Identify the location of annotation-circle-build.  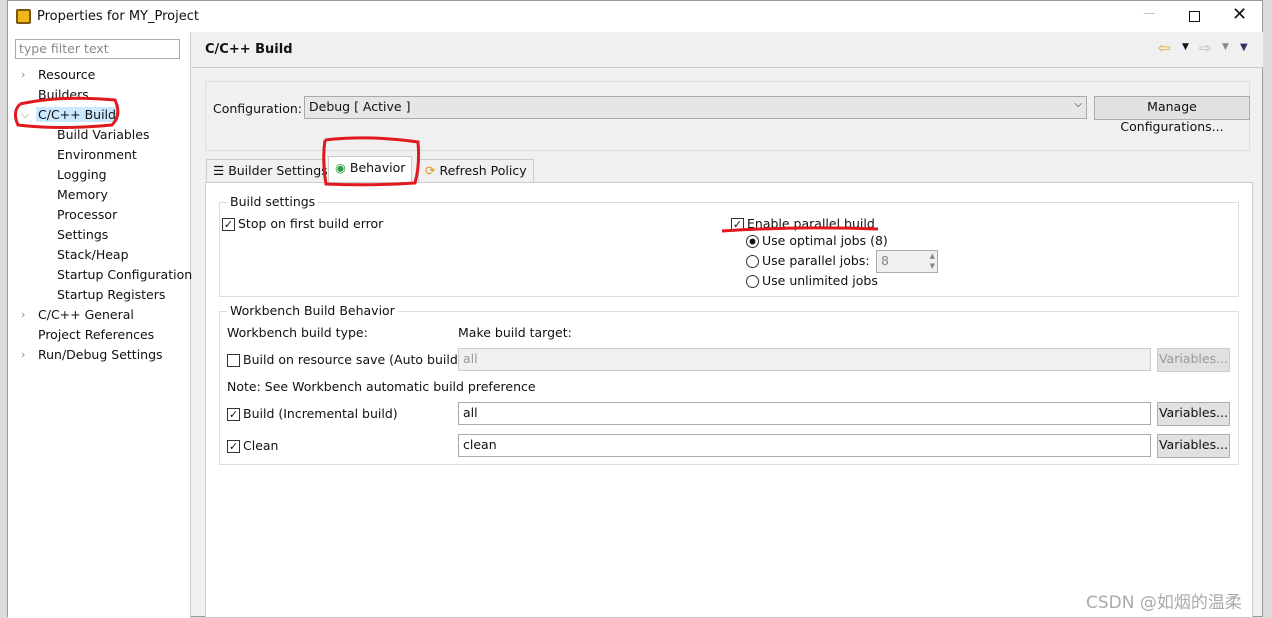
(66, 112).